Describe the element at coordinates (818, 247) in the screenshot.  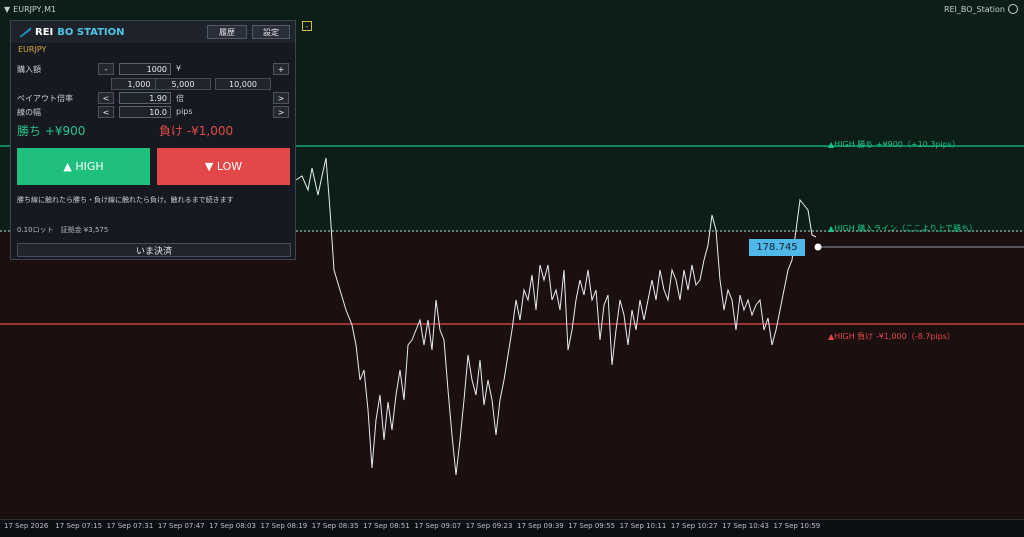
I see `current-price-dot` at that location.